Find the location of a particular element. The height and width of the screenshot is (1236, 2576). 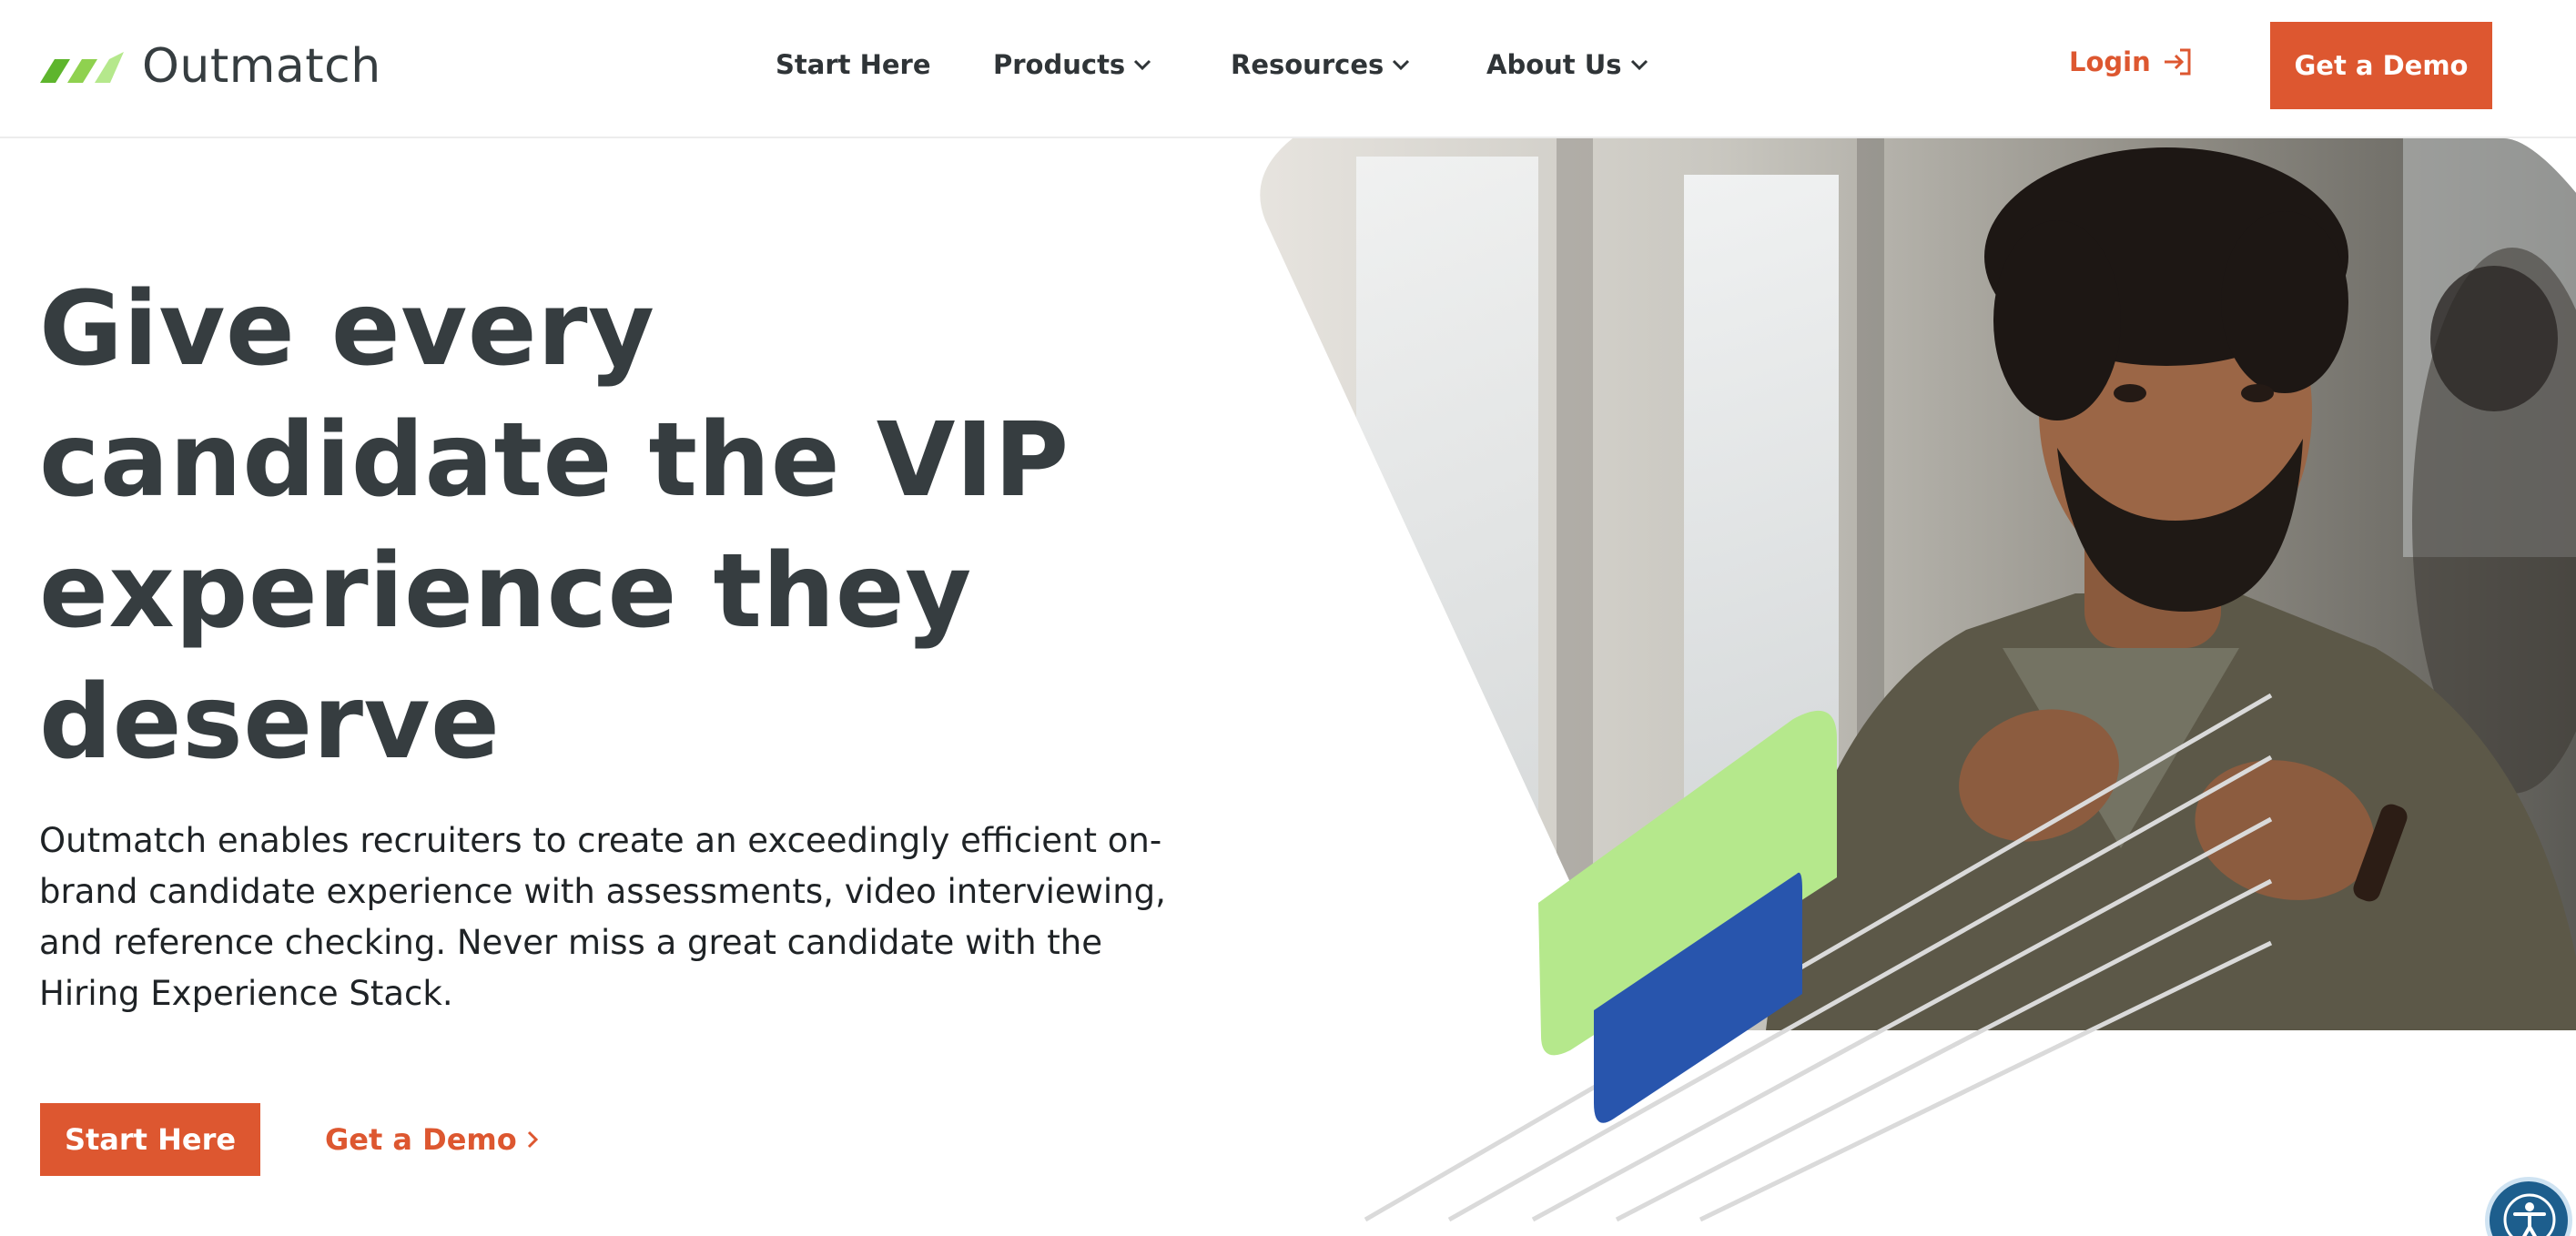

outmatch-logo: Outmatch is located at coordinates (210, 66).